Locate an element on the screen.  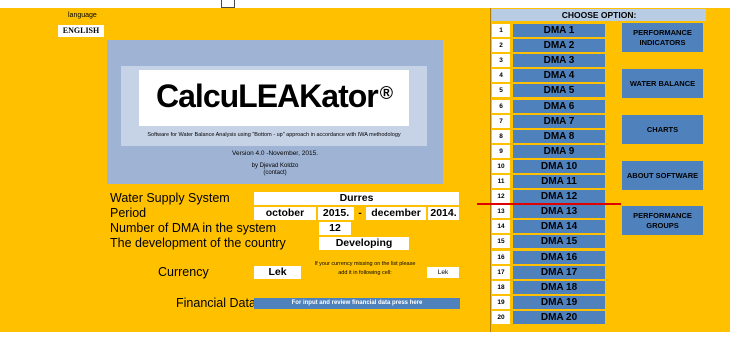
dma-count-input: 12 is located at coordinates (335, 228).